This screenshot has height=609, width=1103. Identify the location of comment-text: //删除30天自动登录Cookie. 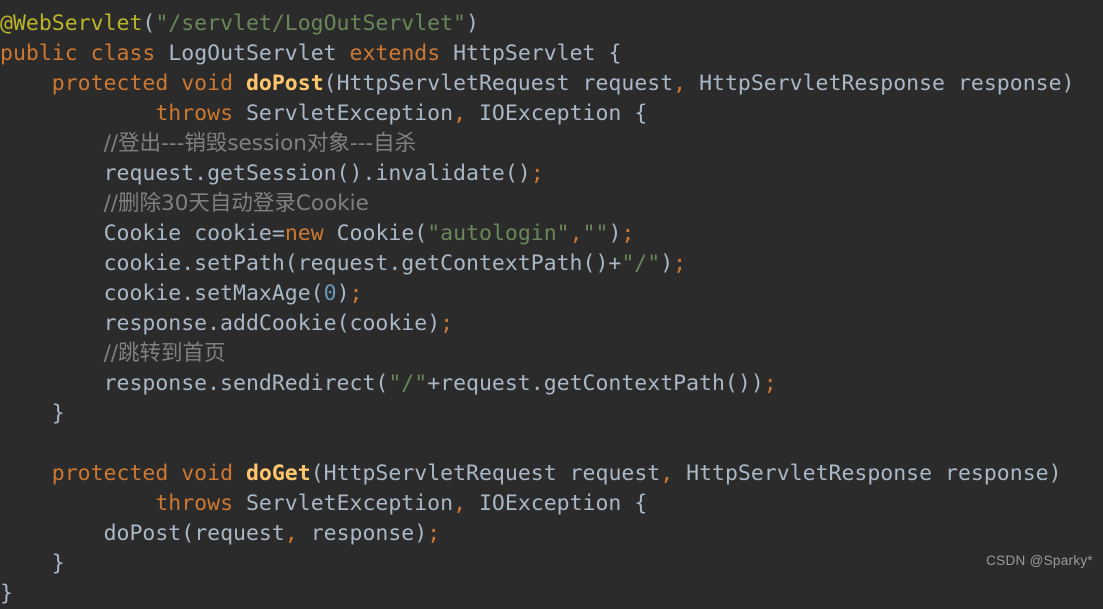
(236, 203).